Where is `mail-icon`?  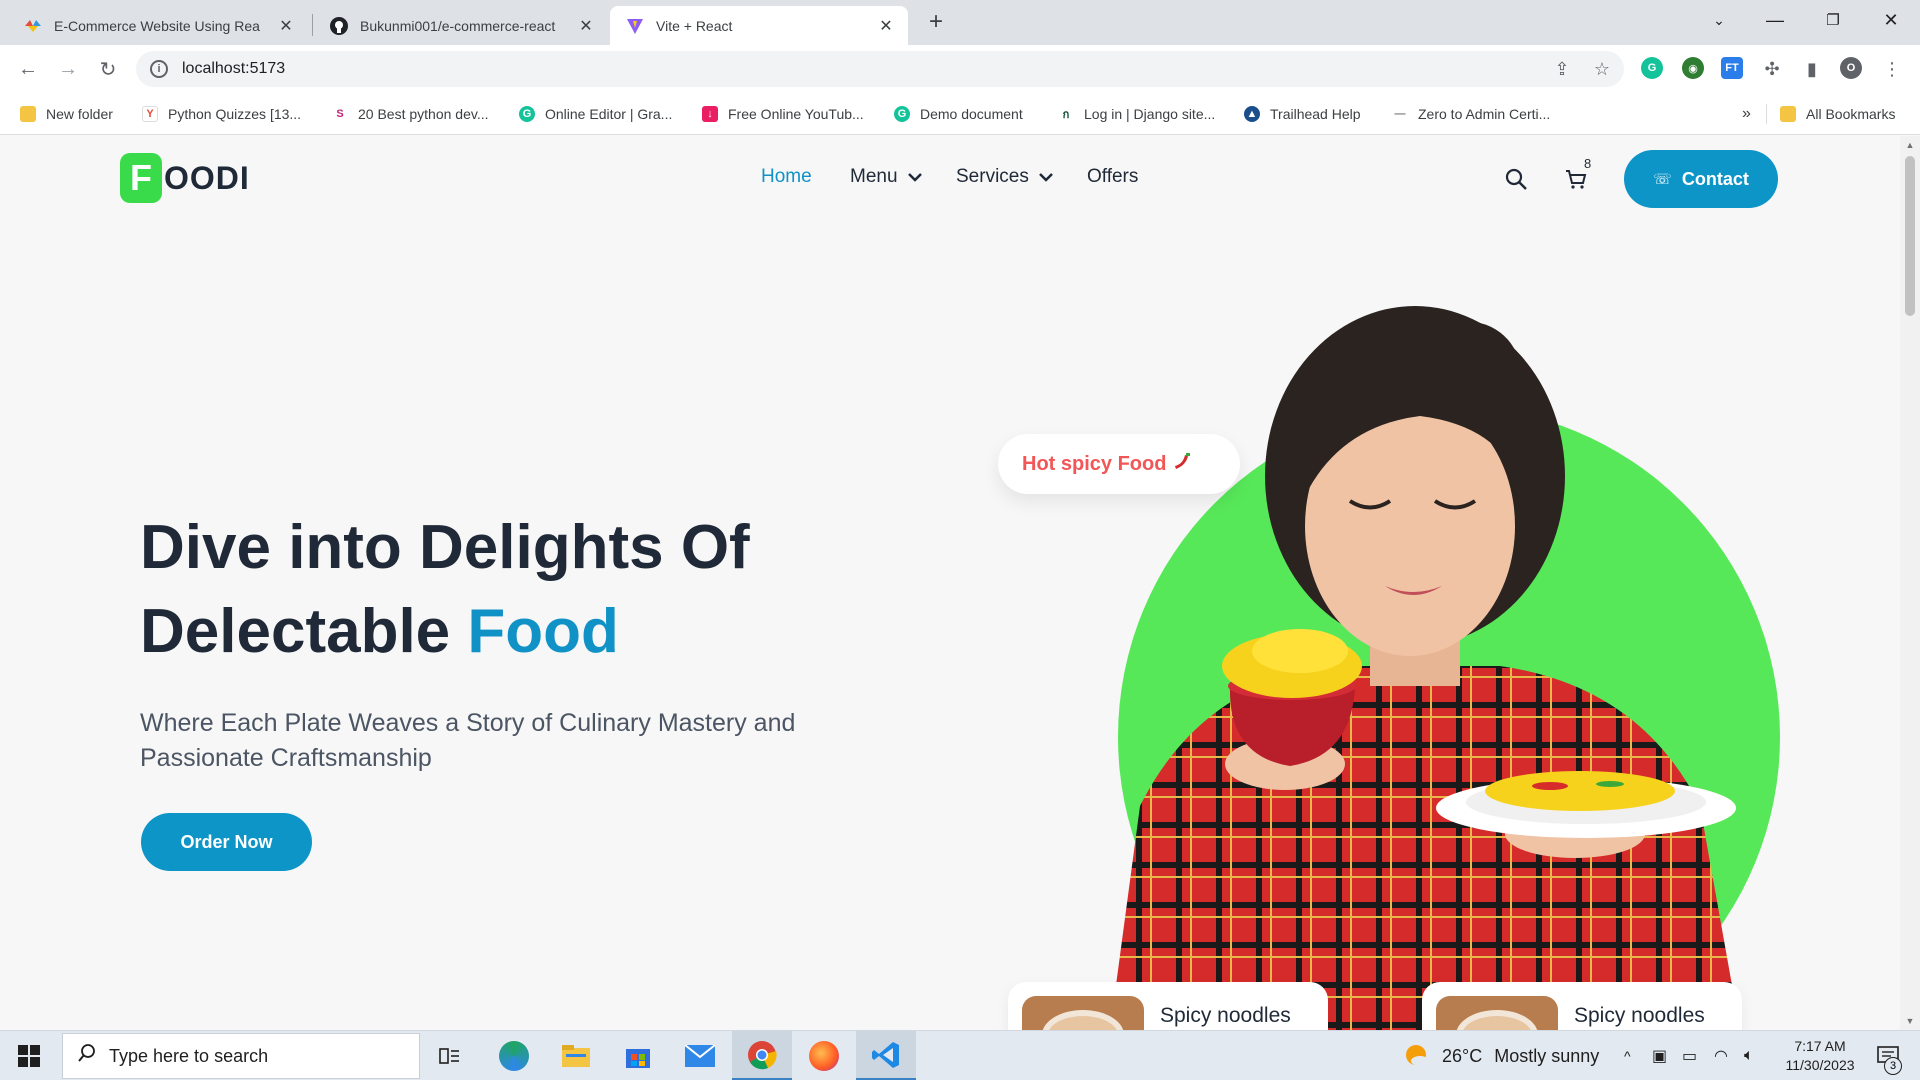
mail-icon is located at coordinates (700, 1056).